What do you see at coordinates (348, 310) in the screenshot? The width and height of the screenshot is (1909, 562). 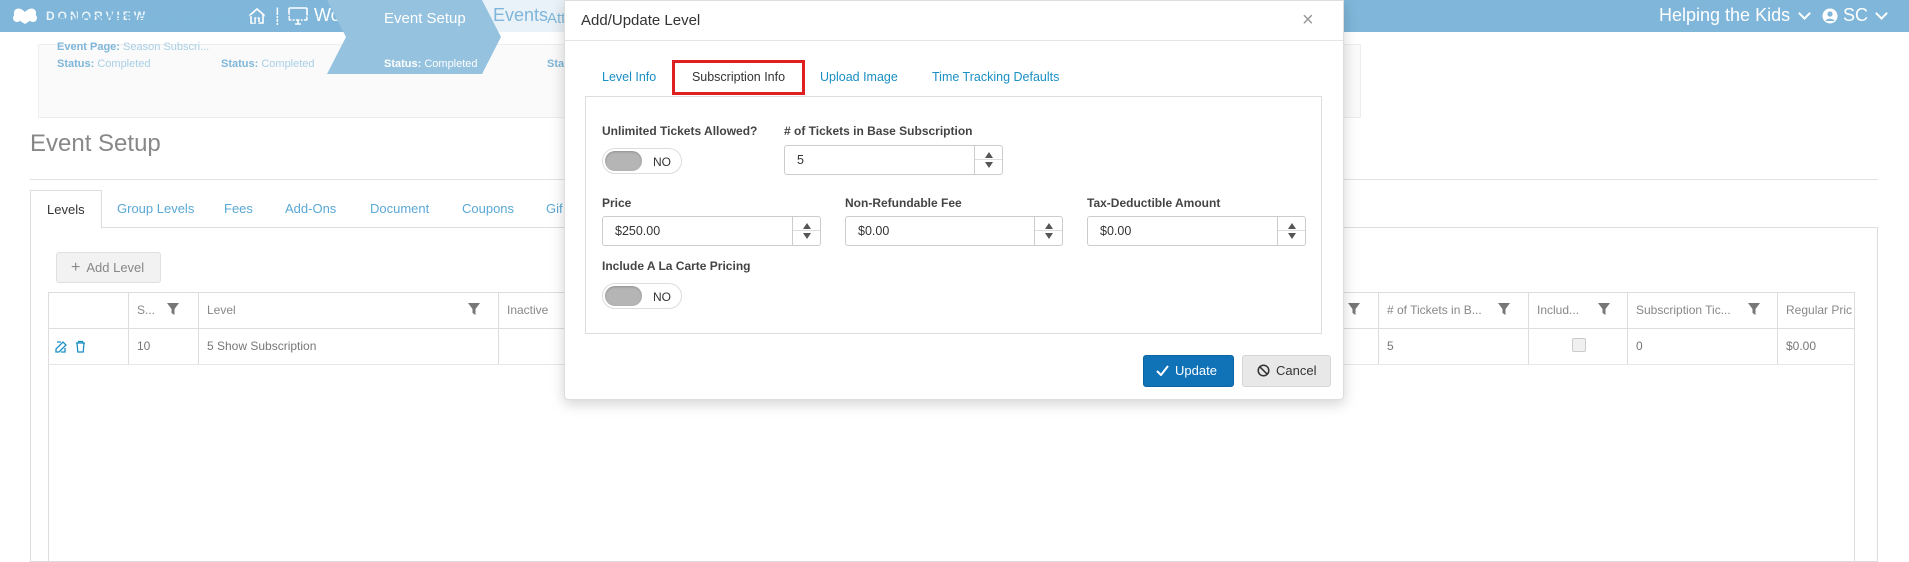 I see `column-header-level: Level` at bounding box center [348, 310].